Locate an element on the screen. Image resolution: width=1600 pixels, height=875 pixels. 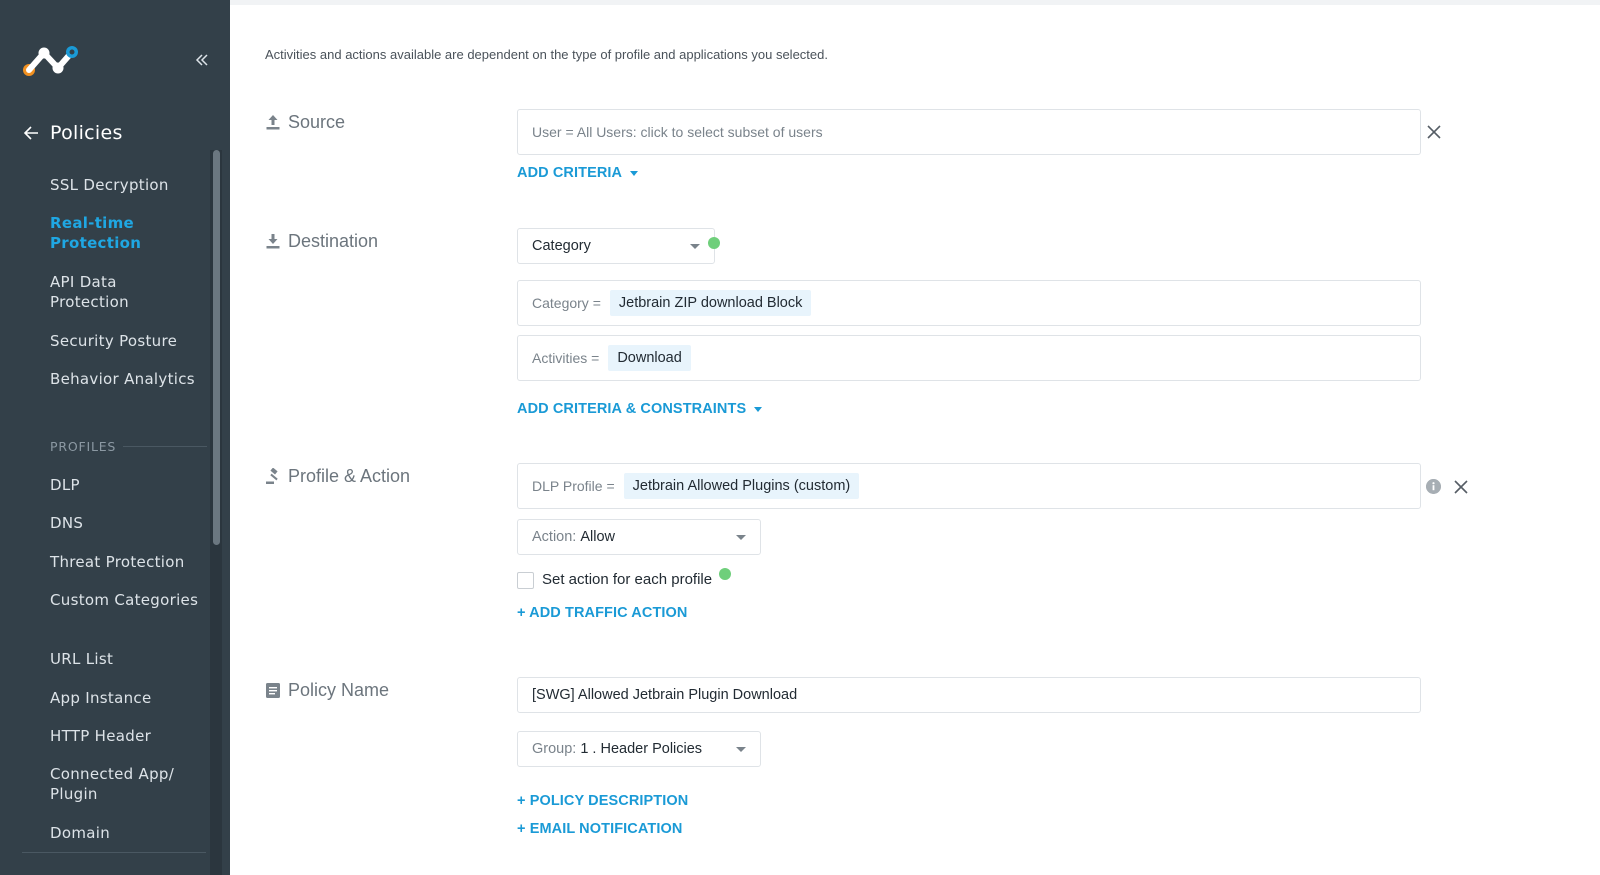
activities-label: Activities = is located at coordinates (566, 358).